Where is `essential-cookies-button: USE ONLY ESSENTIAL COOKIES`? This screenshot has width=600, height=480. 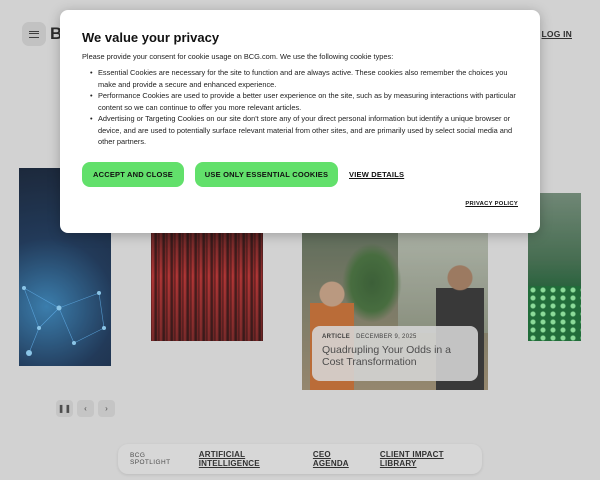 essential-cookies-button: USE ONLY ESSENTIAL COOKIES is located at coordinates (266, 174).